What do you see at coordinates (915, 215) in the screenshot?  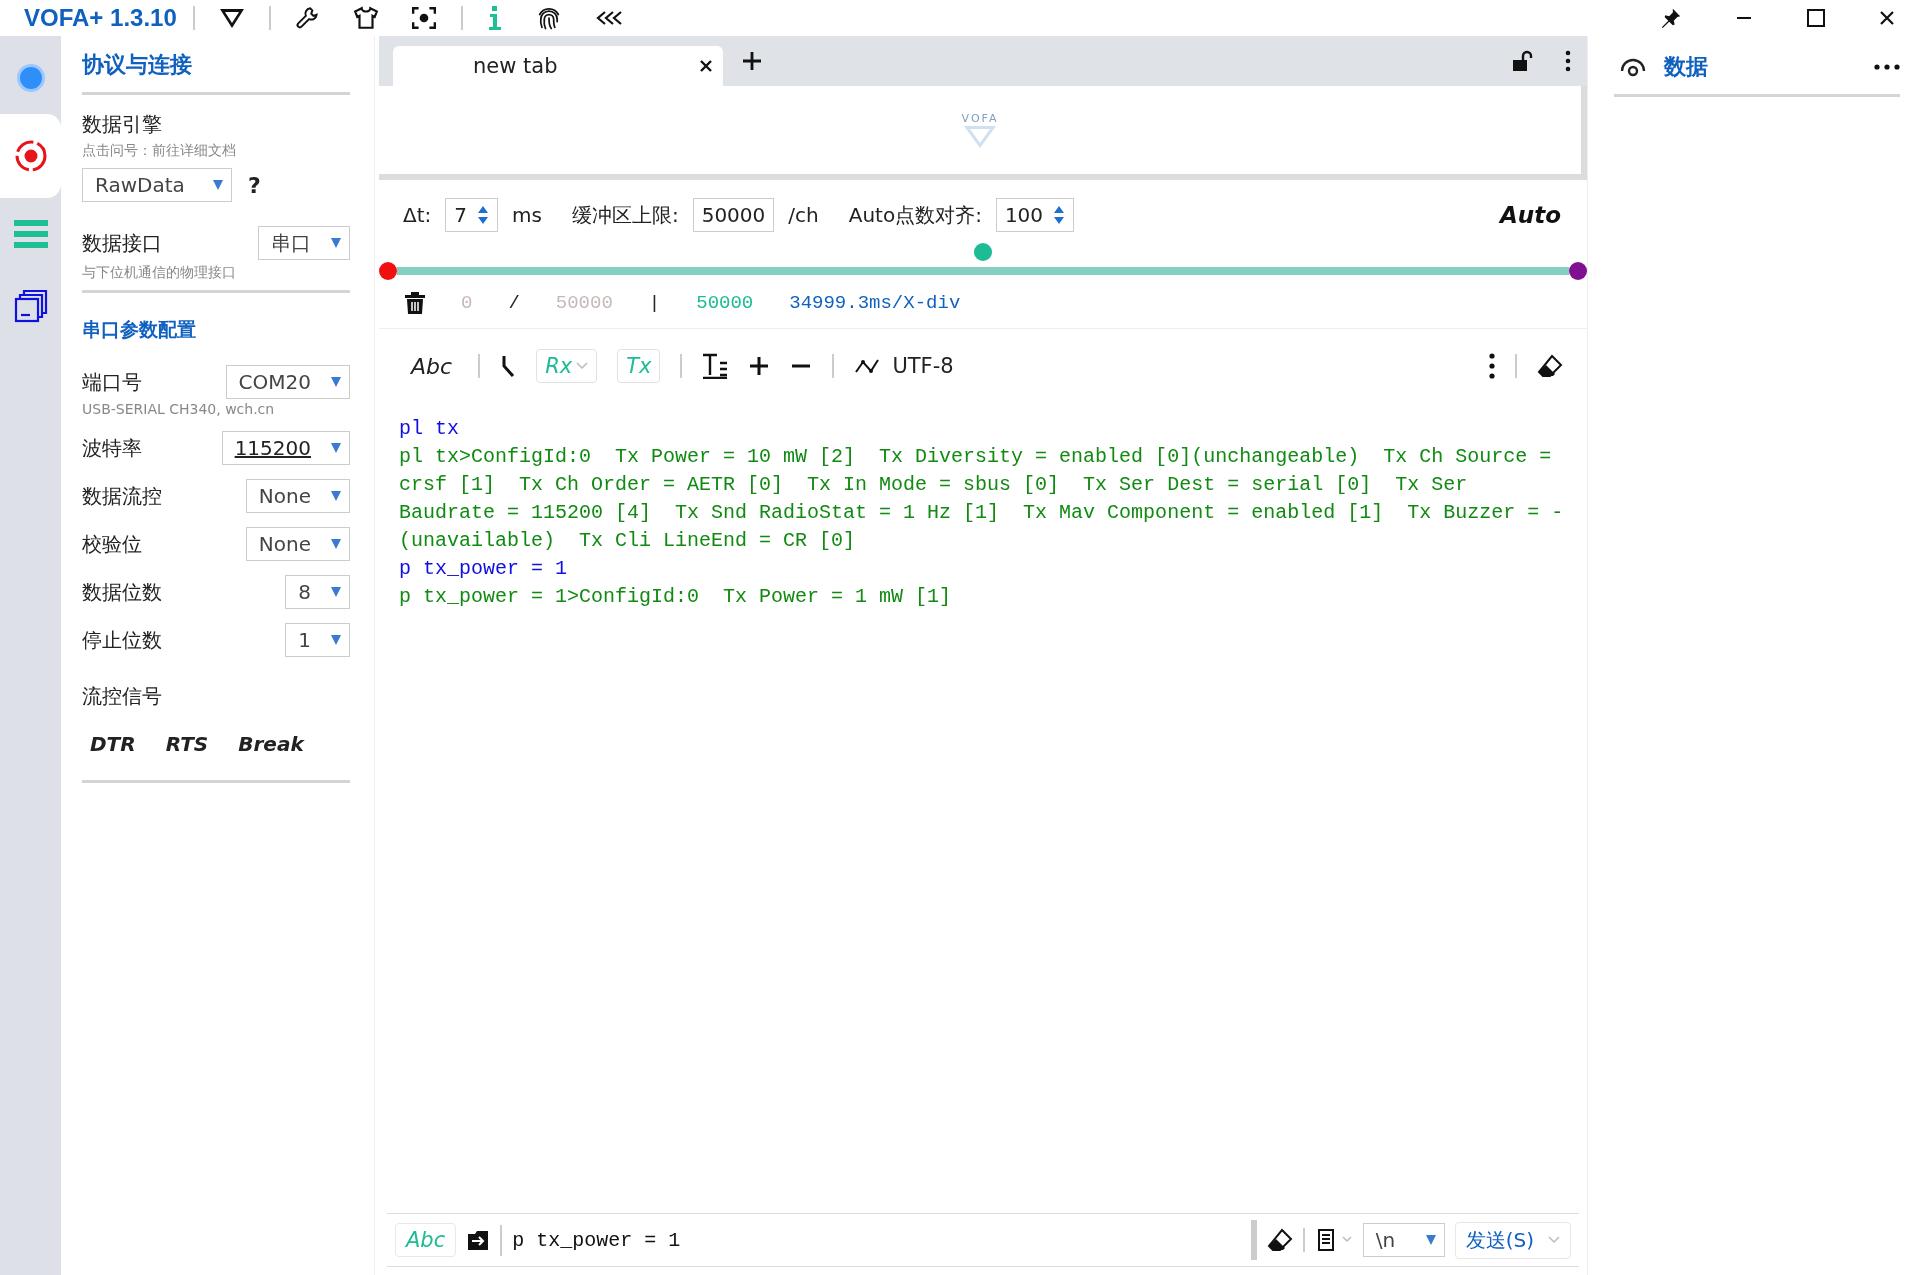 I see `field-label: Auto点数对齐:` at bounding box center [915, 215].